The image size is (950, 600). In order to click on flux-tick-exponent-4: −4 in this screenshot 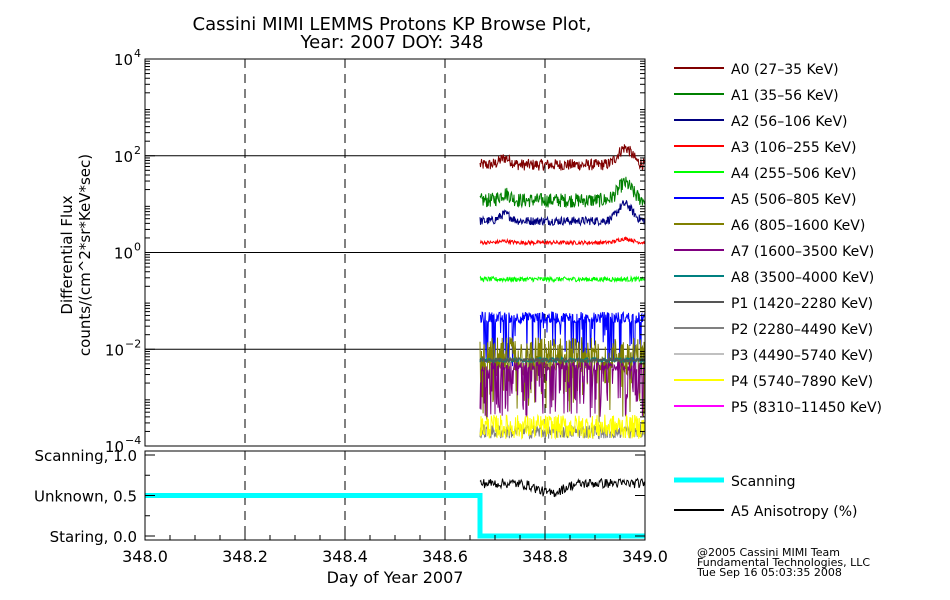, I will do `click(133, 440)`.